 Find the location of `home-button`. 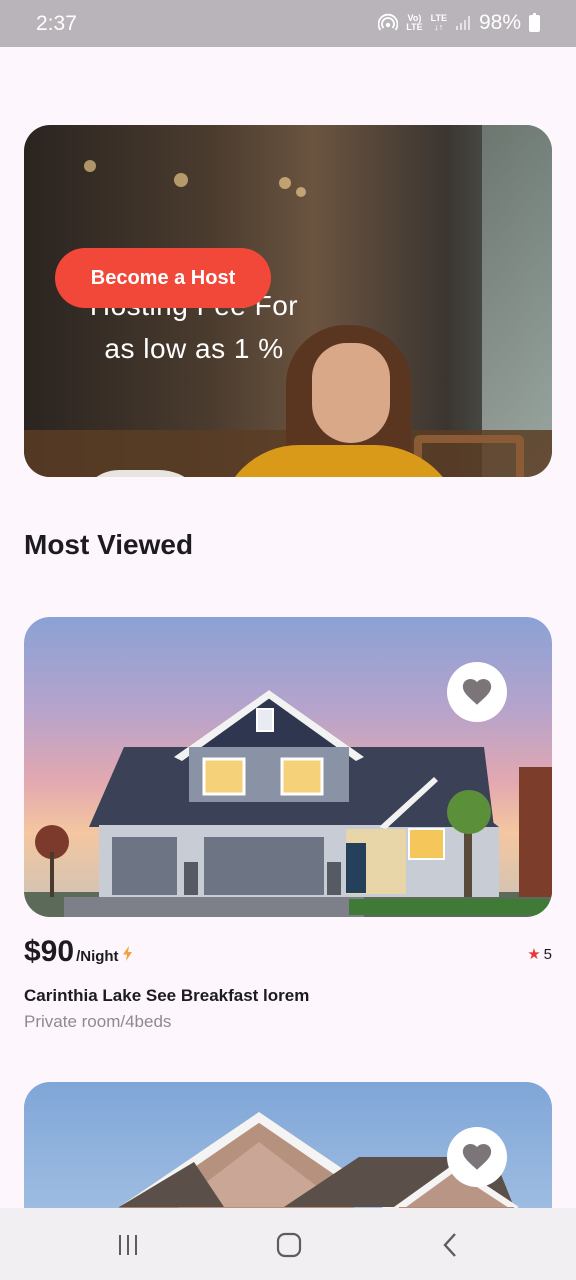

home-button is located at coordinates (289, 1245).